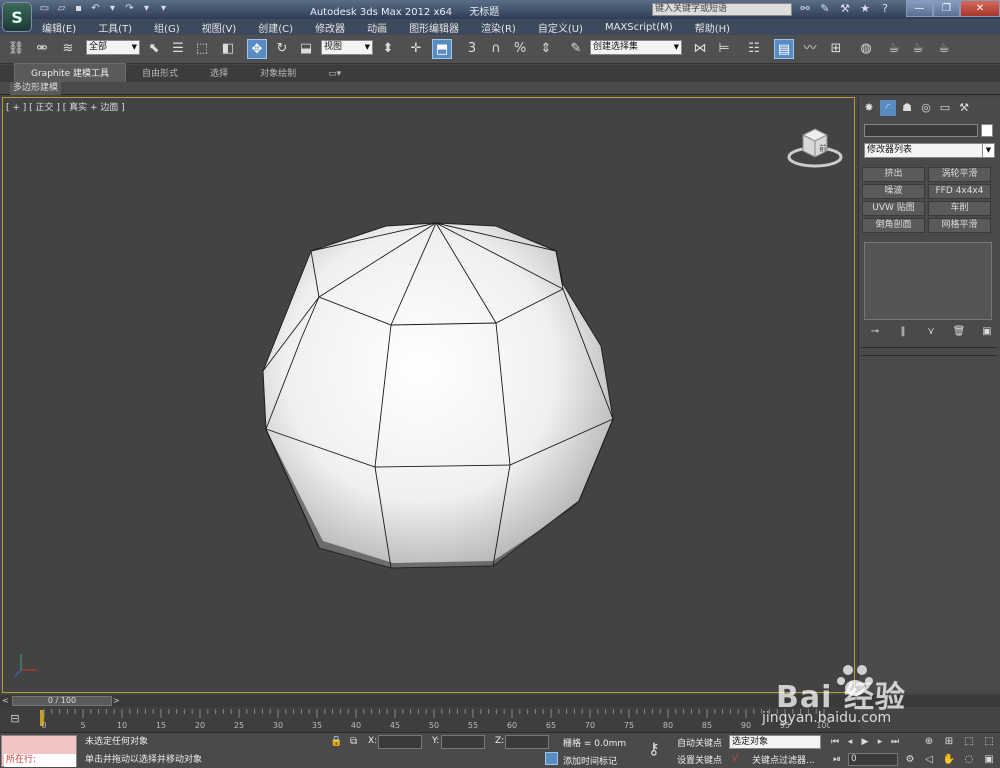  Describe the element at coordinates (919, 8) in the screenshot. I see `minimize-button: —` at that location.